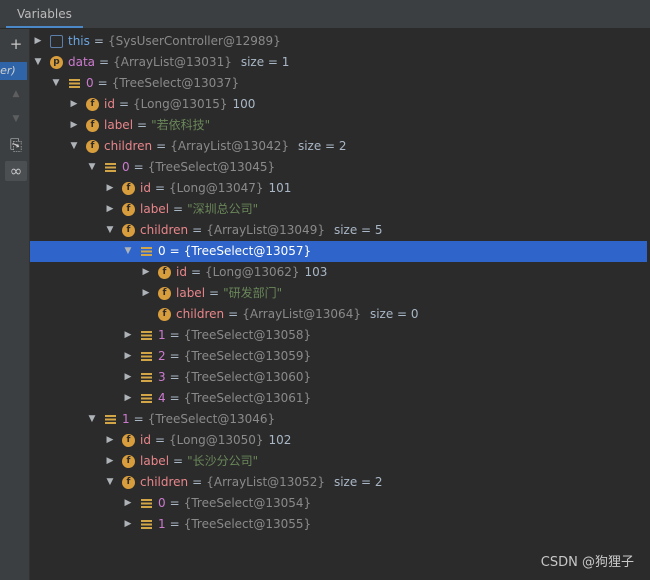  What do you see at coordinates (211, 419) in the screenshot?
I see `object-reference: {TreeSelect@13046}` at bounding box center [211, 419].